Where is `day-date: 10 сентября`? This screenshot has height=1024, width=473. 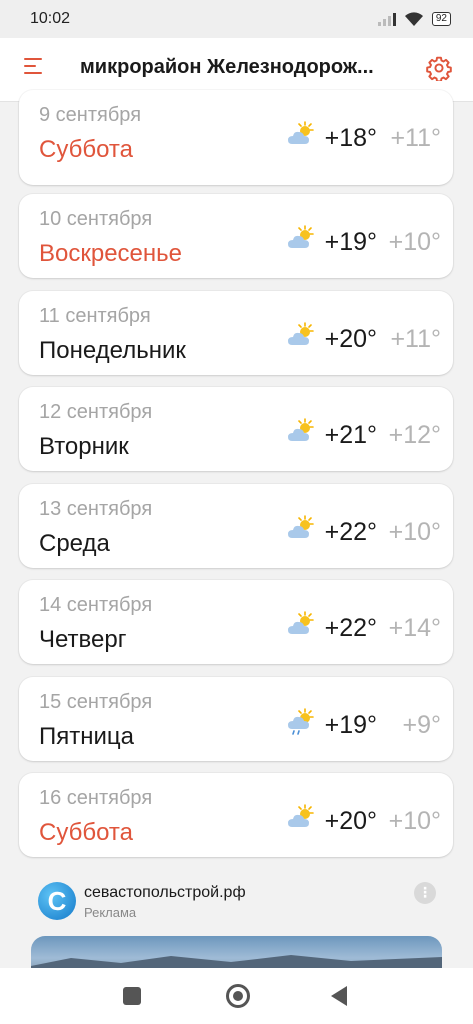 day-date: 10 сентября is located at coordinates (96, 219).